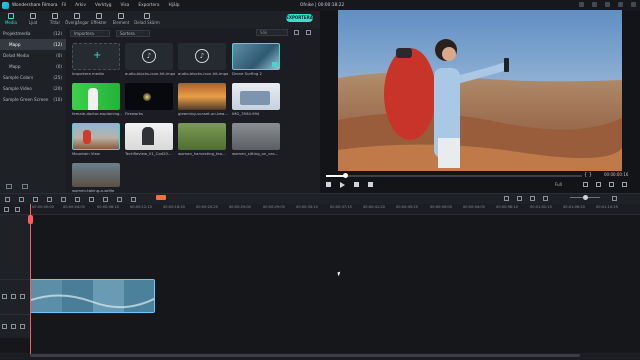  I want to click on tree-item-shared-media: Delad Media (0), so click(33, 55).